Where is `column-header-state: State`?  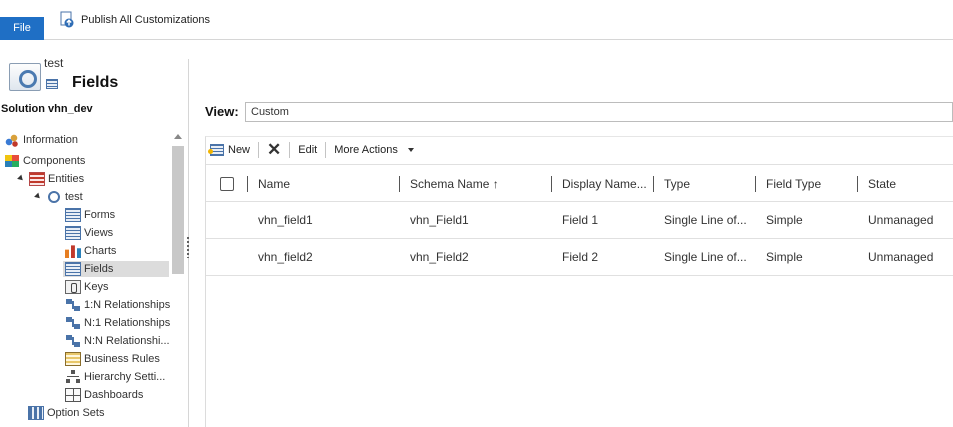 column-header-state: State is located at coordinates (882, 184).